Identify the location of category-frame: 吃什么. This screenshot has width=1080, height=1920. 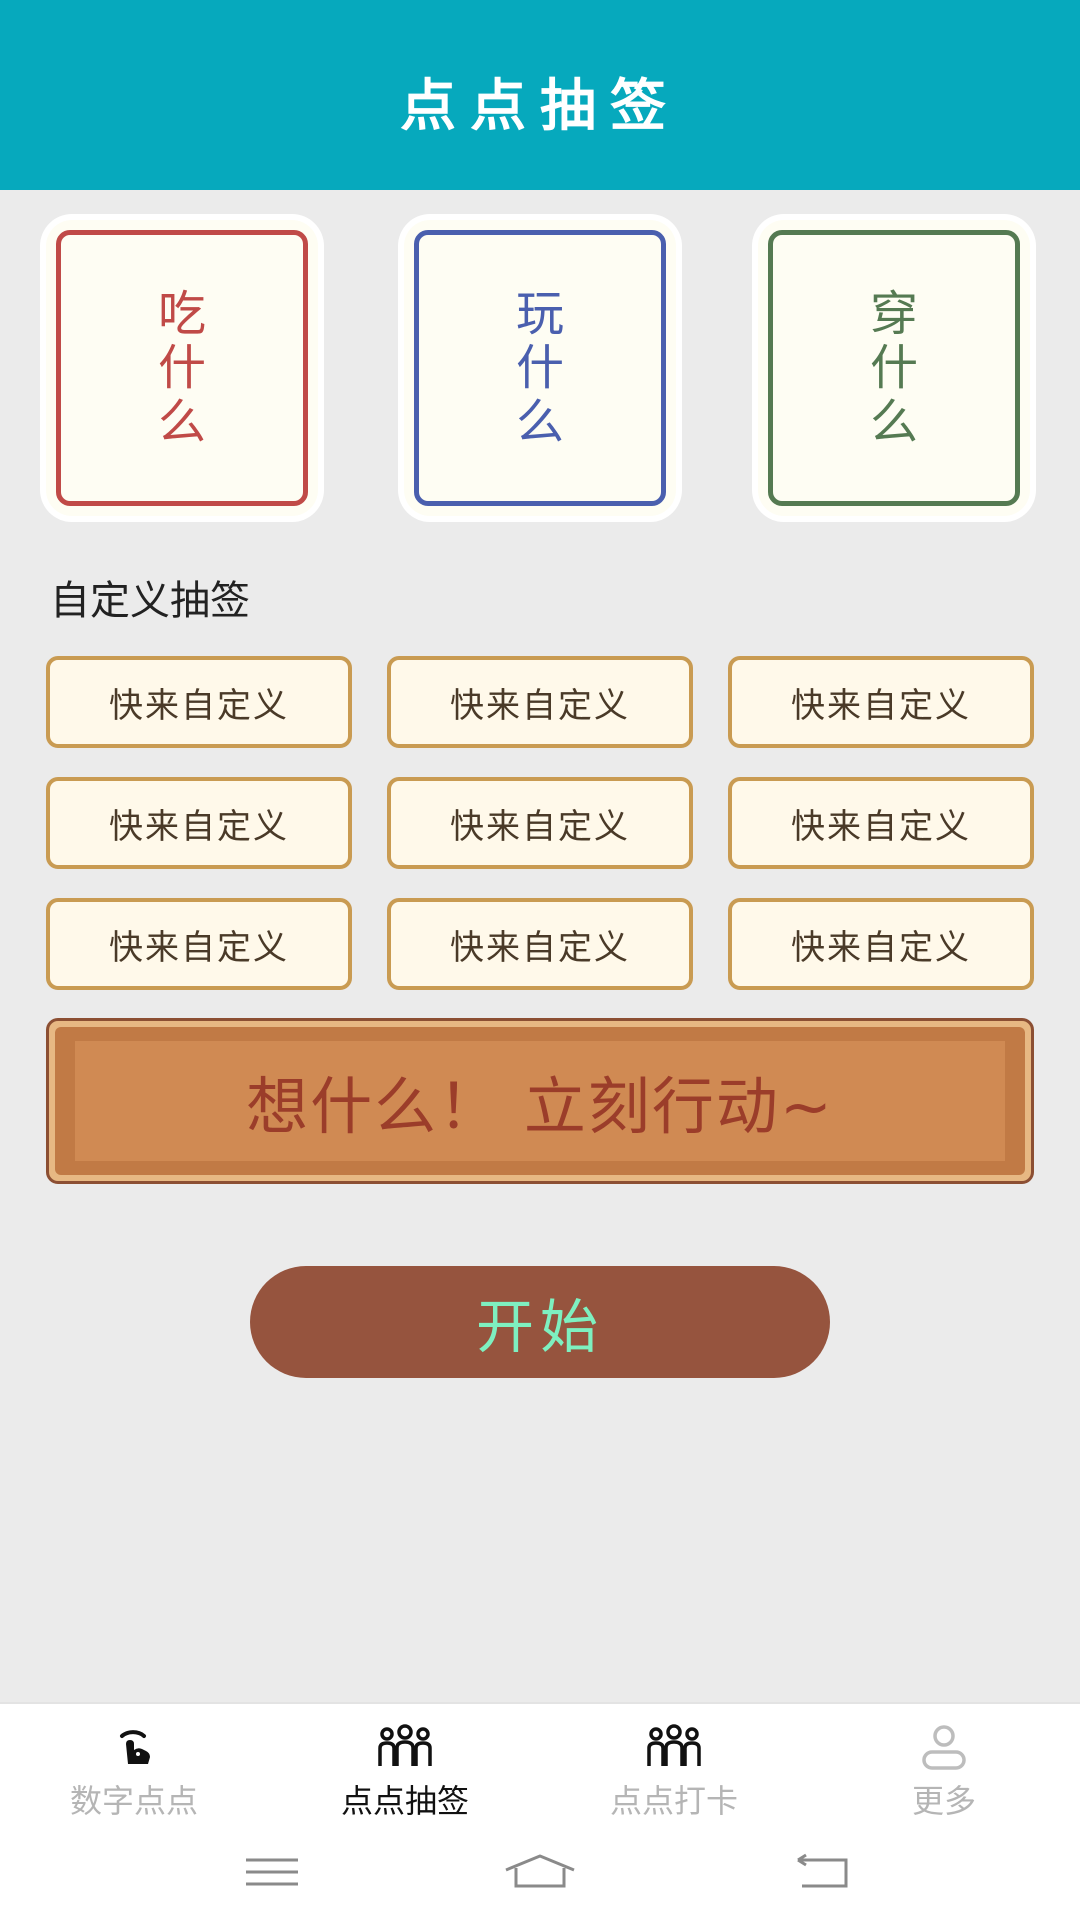
(182, 368).